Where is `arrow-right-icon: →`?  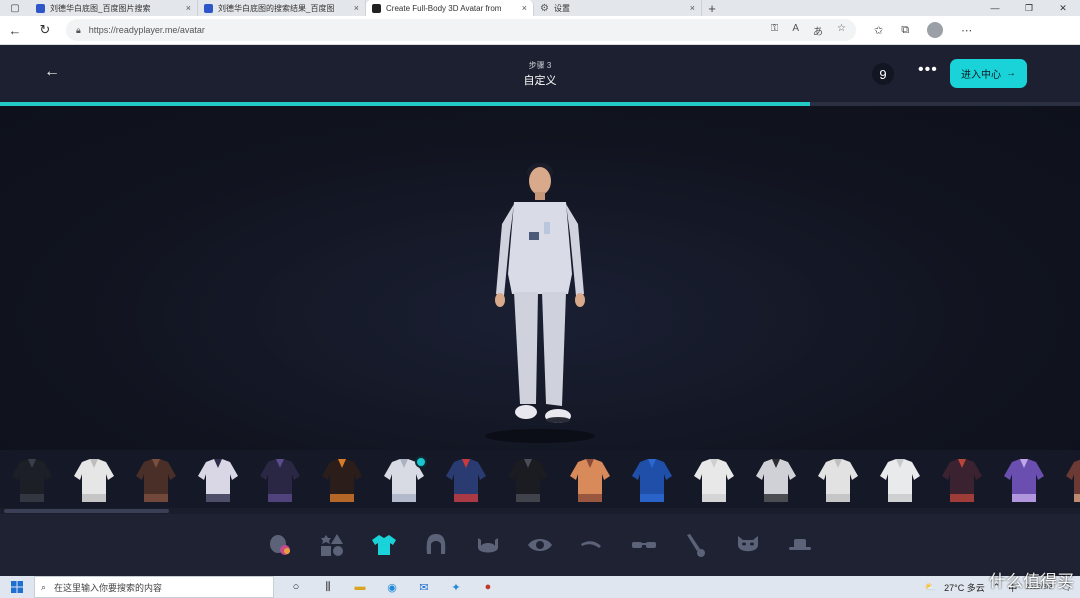 arrow-right-icon: → is located at coordinates (1011, 73).